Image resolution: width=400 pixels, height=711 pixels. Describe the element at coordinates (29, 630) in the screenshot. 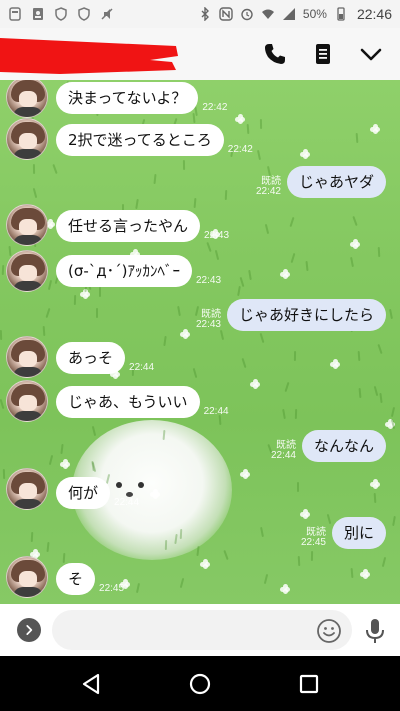

I see `expand-button` at that location.